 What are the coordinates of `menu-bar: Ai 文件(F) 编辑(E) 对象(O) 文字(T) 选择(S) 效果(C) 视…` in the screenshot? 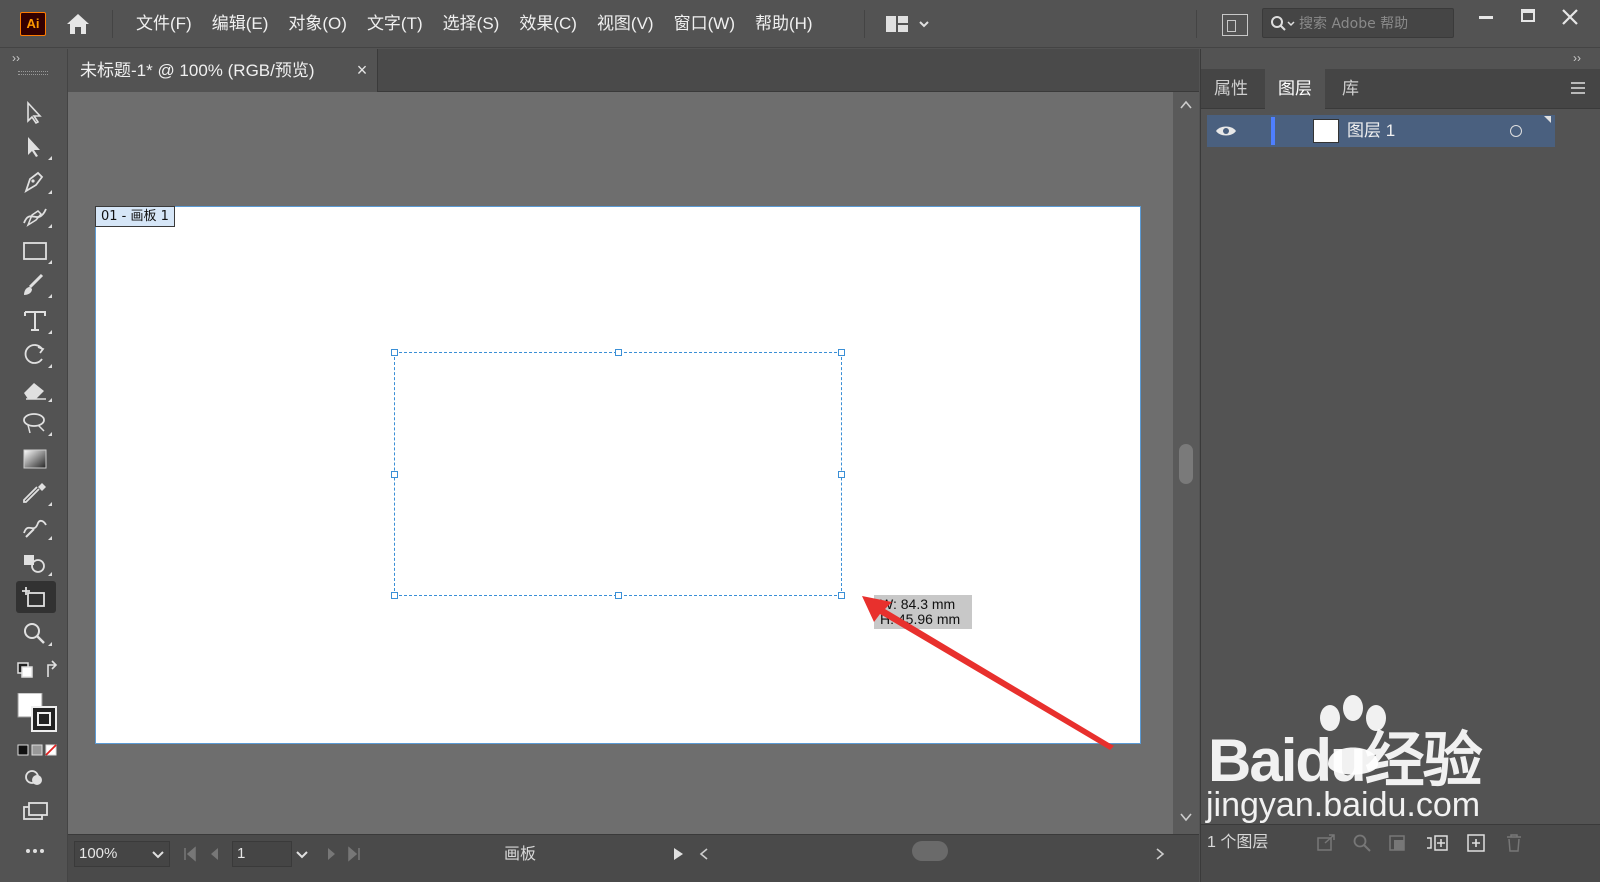 It's located at (800, 24).